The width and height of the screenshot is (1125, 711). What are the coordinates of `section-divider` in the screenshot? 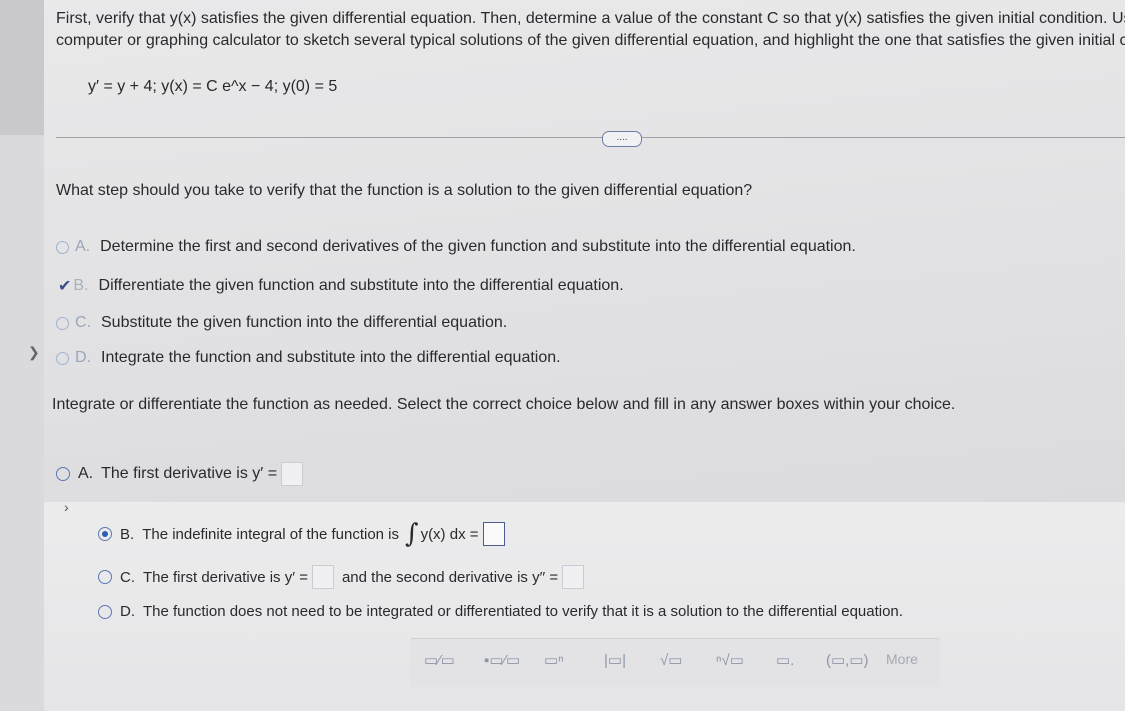 It's located at (590, 137).